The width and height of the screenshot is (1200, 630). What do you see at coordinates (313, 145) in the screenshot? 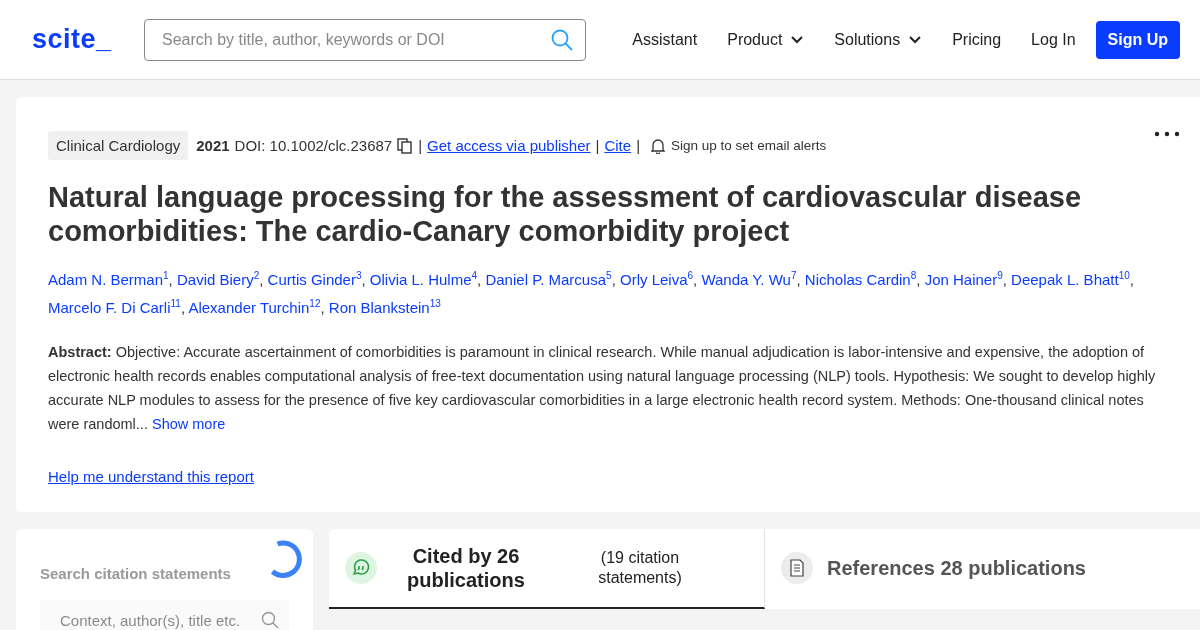
I see `doi: DOI: 10.1002/clc.23687` at bounding box center [313, 145].